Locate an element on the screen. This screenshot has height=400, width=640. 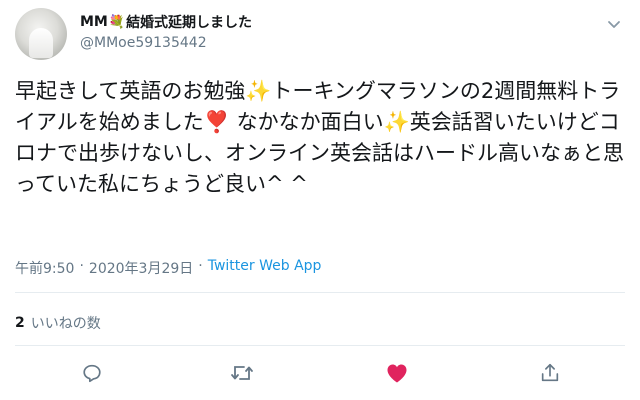
like-count-number: 2 is located at coordinates (20, 323).